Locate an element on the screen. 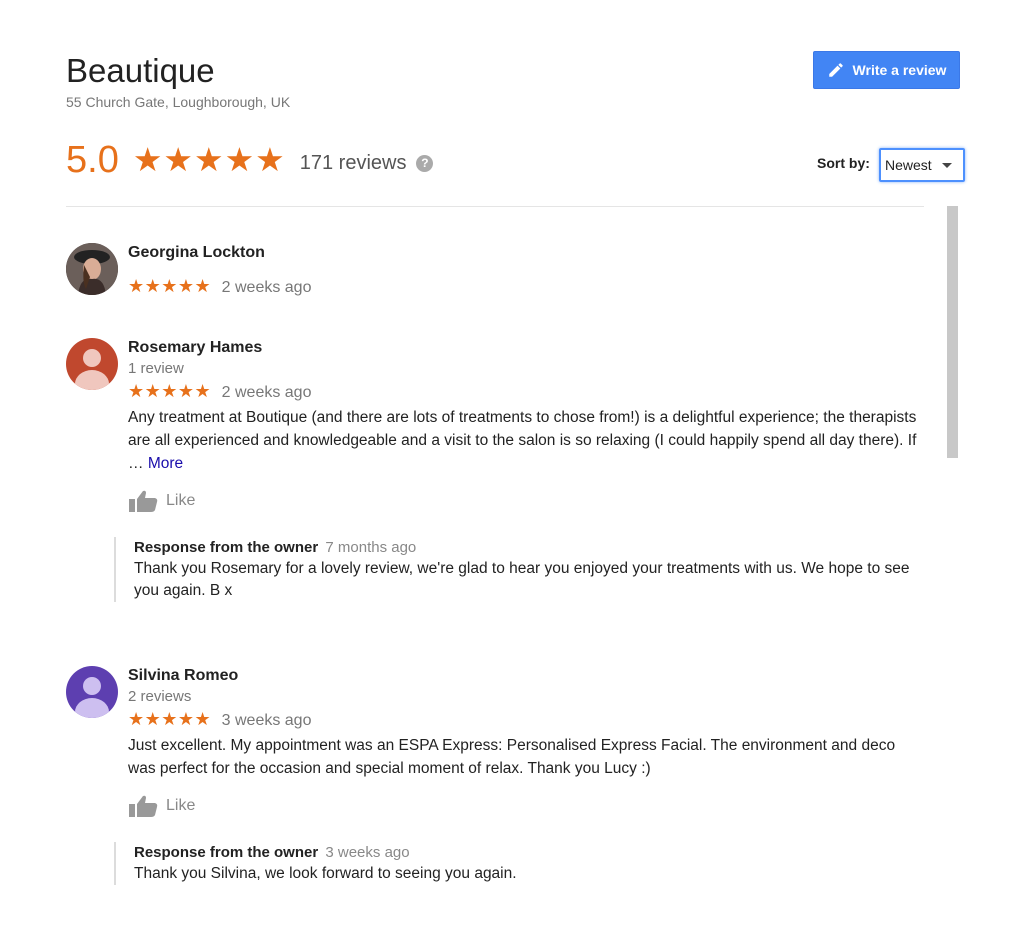  pencil-icon is located at coordinates (835, 70).